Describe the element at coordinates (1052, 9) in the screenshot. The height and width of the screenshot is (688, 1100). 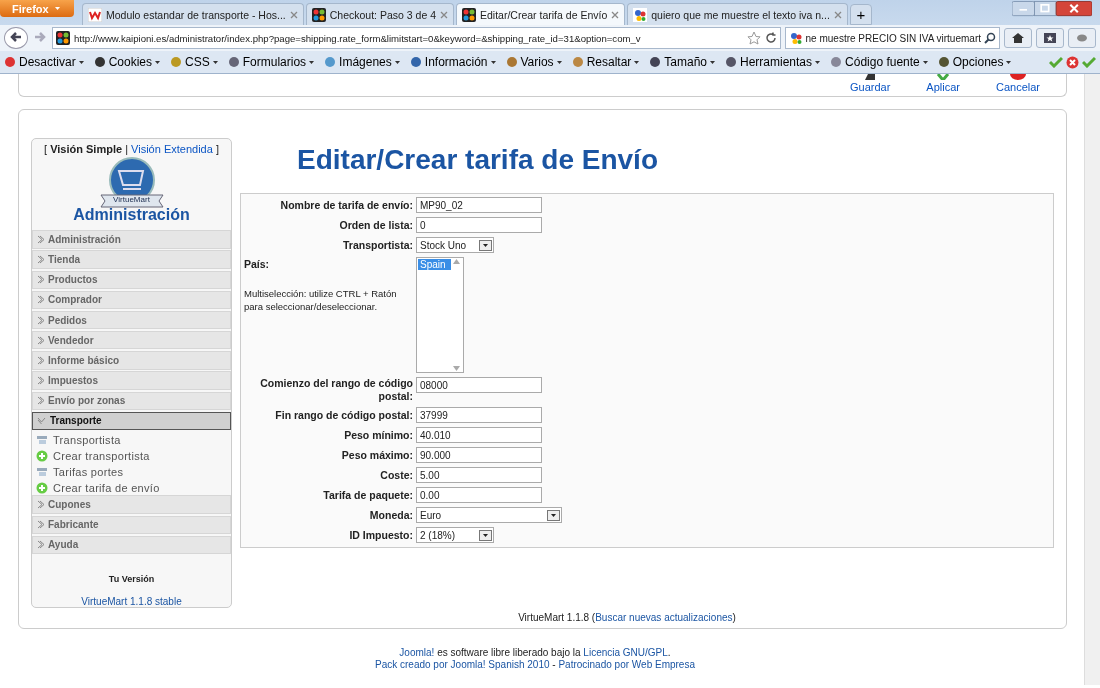
I see `window-controls-icon` at that location.